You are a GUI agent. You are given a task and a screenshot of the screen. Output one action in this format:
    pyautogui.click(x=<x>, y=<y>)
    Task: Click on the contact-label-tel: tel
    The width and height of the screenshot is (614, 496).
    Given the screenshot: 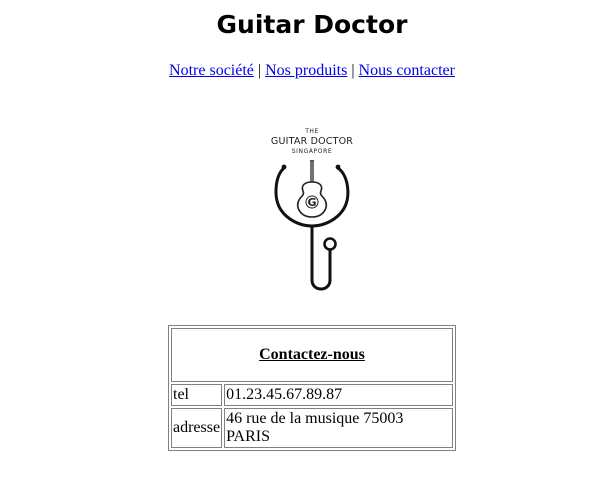 What is the action you would take?
    pyautogui.click(x=197, y=395)
    